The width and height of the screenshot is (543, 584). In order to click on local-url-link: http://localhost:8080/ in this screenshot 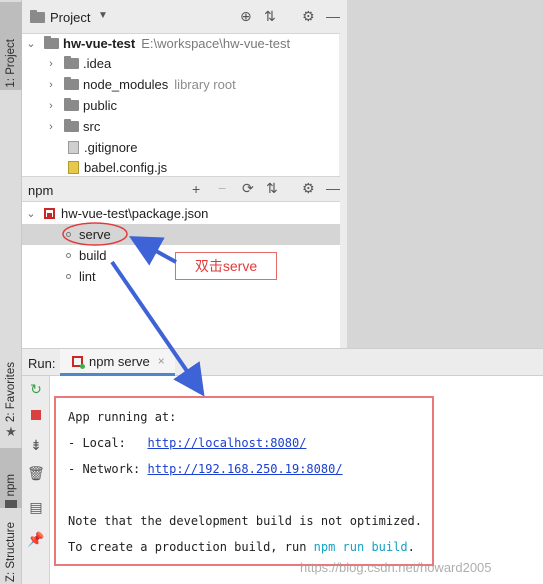, I will do `click(226, 443)`.